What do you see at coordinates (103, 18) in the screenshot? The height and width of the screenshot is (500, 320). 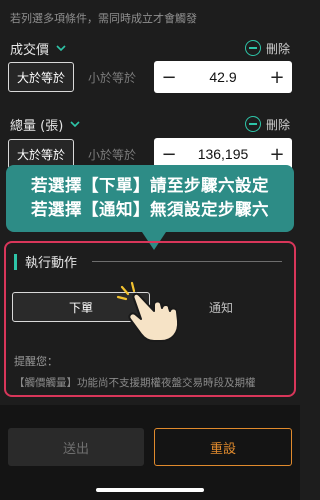 I see `condition-hint: 若列選多項條件，需同時成立才會觸發` at bounding box center [103, 18].